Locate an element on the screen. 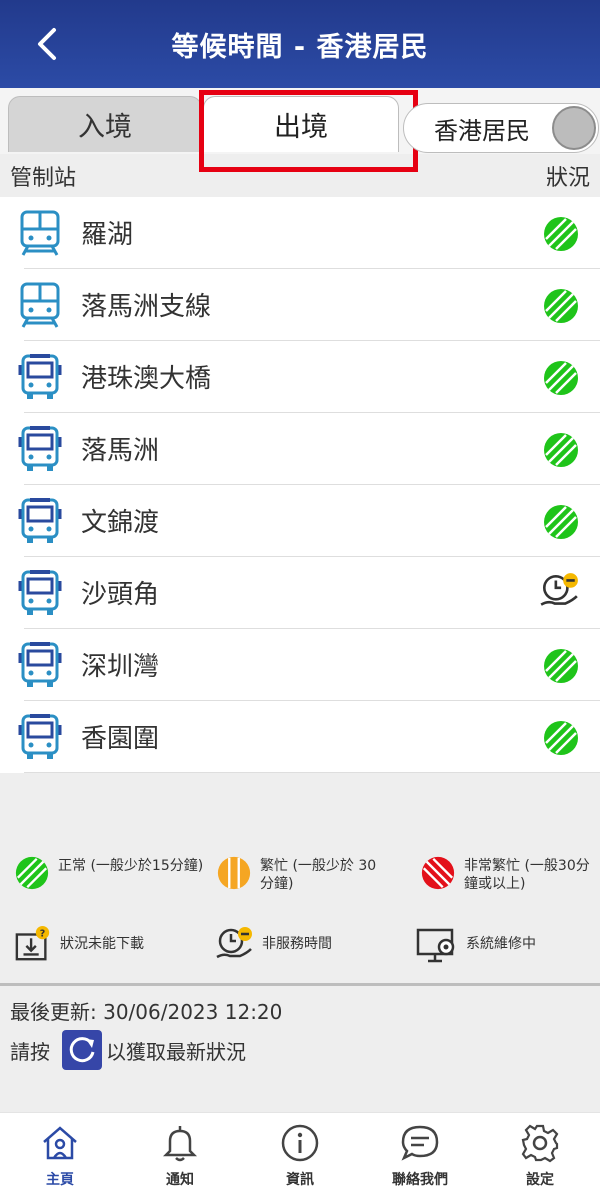 The height and width of the screenshot is (1191, 600). refresh-suffix: 以獲取最新狀況 is located at coordinates (176, 1051).